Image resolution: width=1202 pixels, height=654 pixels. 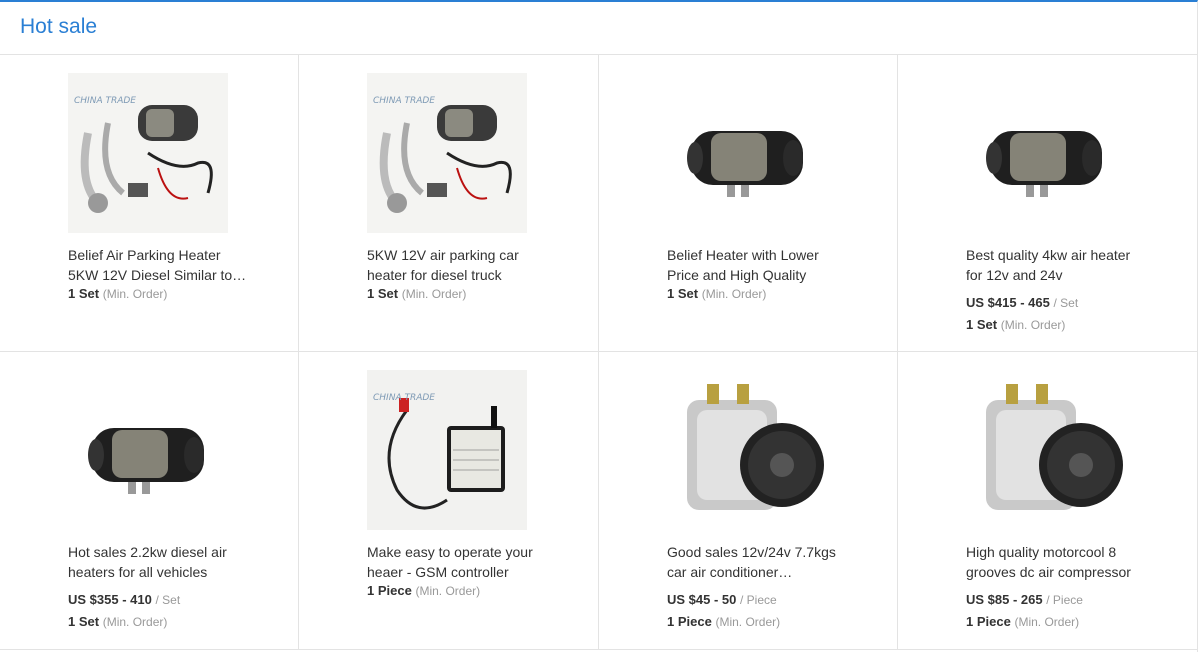 What do you see at coordinates (702, 599) in the screenshot?
I see `price-range: US $45 - 50` at bounding box center [702, 599].